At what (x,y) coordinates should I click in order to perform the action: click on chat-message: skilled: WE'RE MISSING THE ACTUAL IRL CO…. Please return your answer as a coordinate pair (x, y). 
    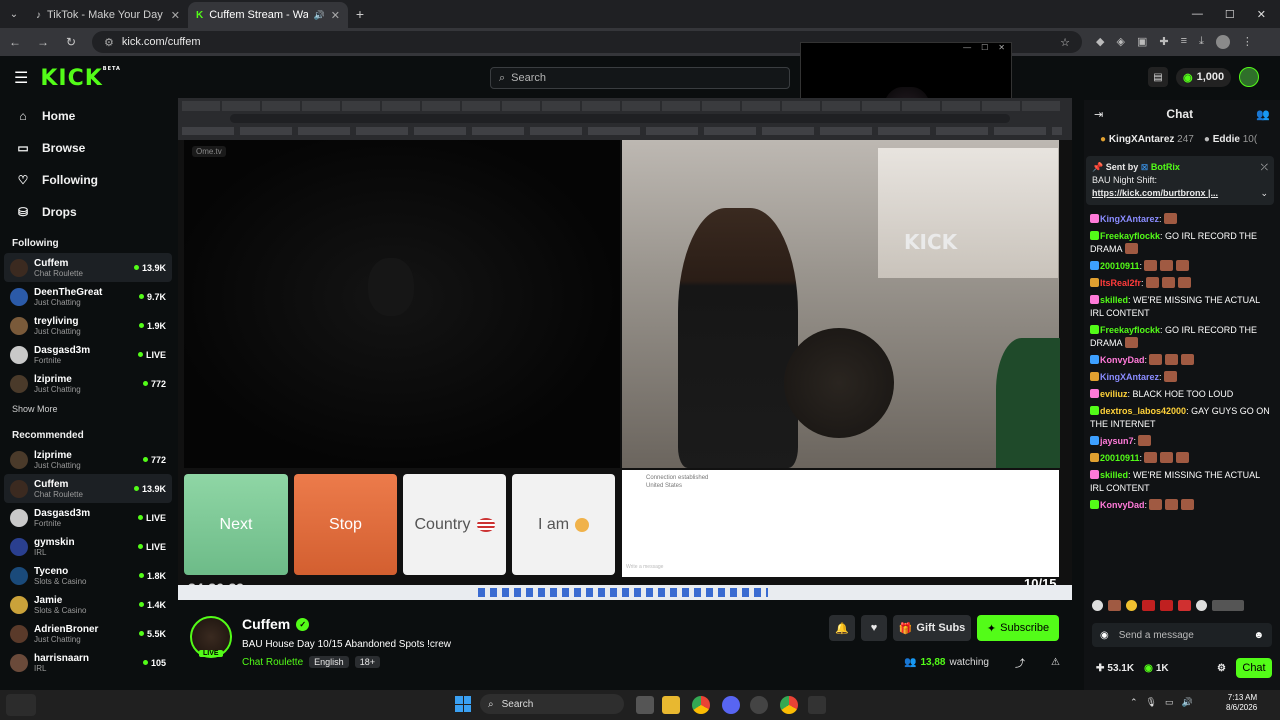
    Looking at the image, I should click on (1182, 482).